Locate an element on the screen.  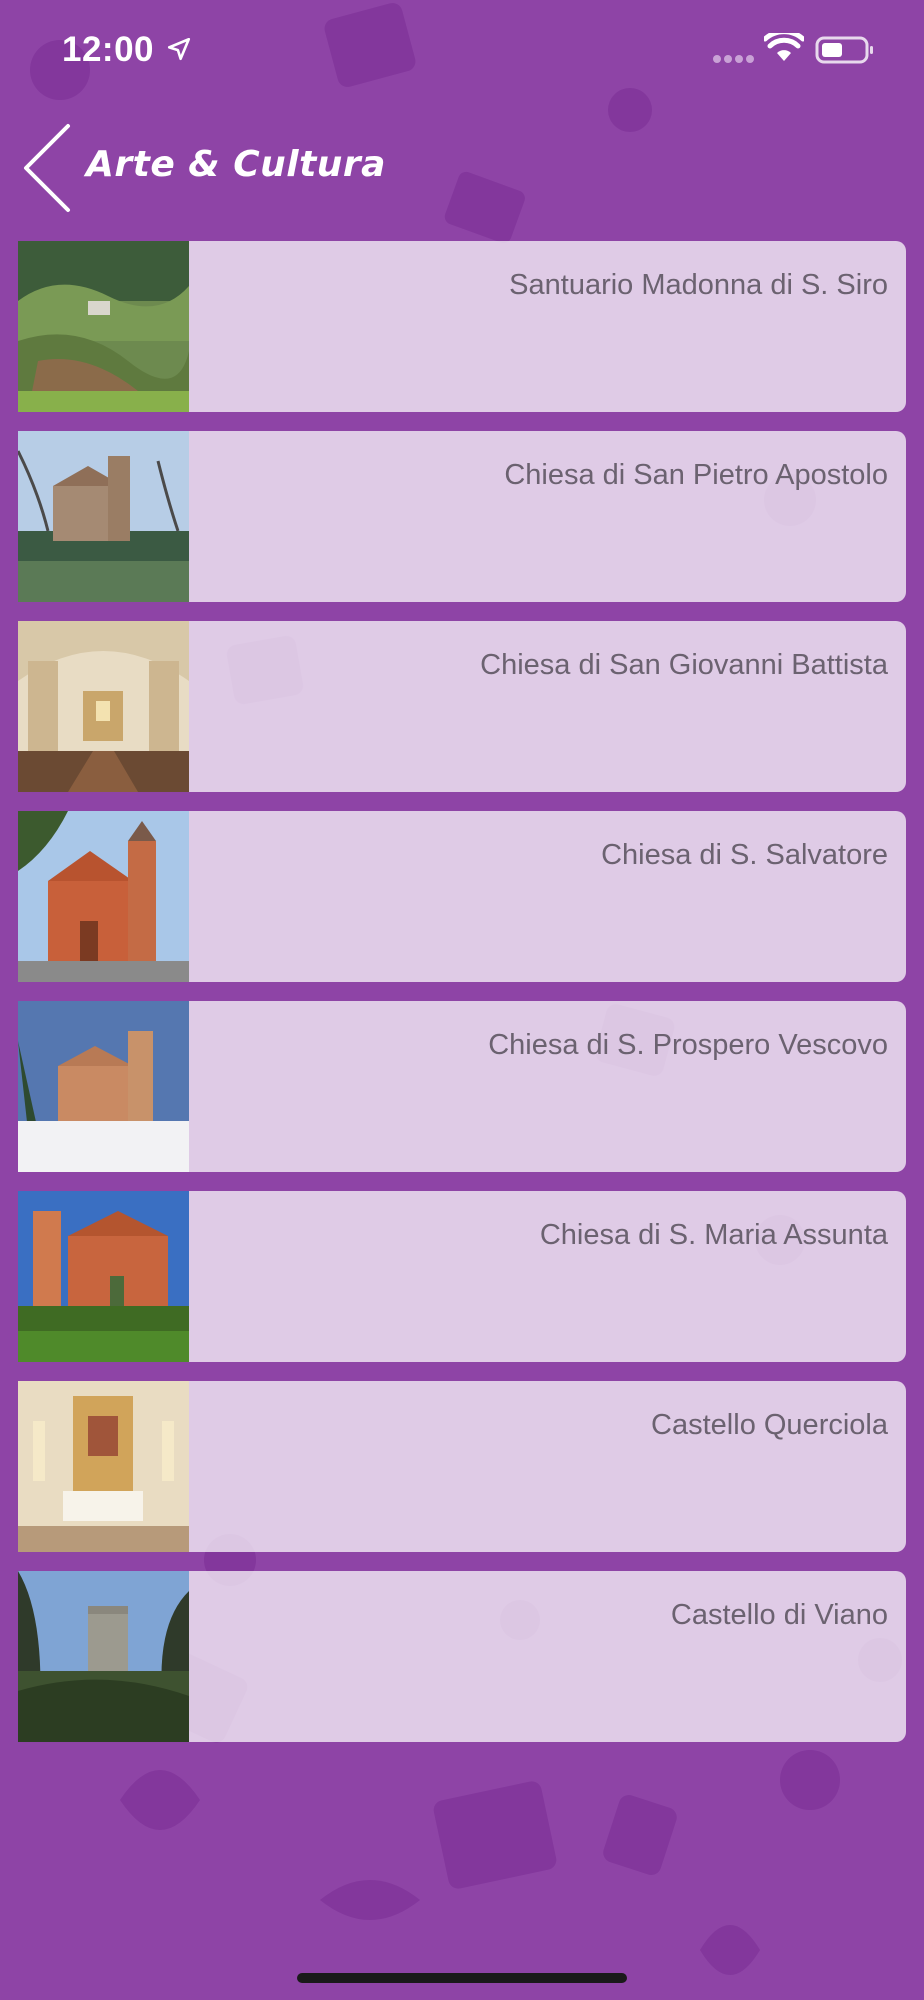
wifi-icon is located at coordinates (784, 47).